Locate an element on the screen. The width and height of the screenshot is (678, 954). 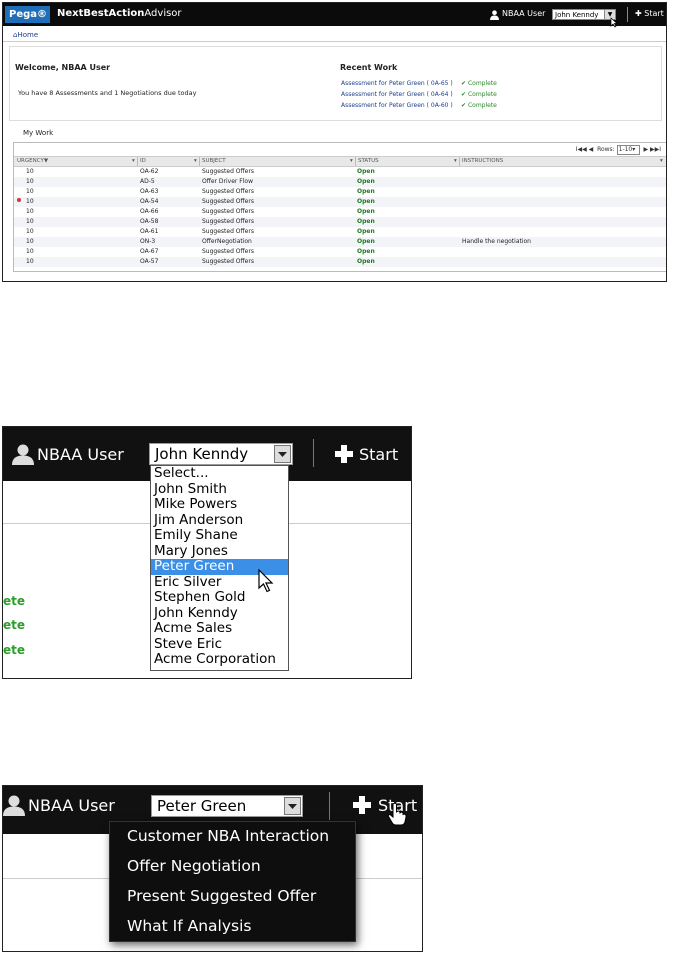
cell-id: OA-54 is located at coordinates (149, 201).